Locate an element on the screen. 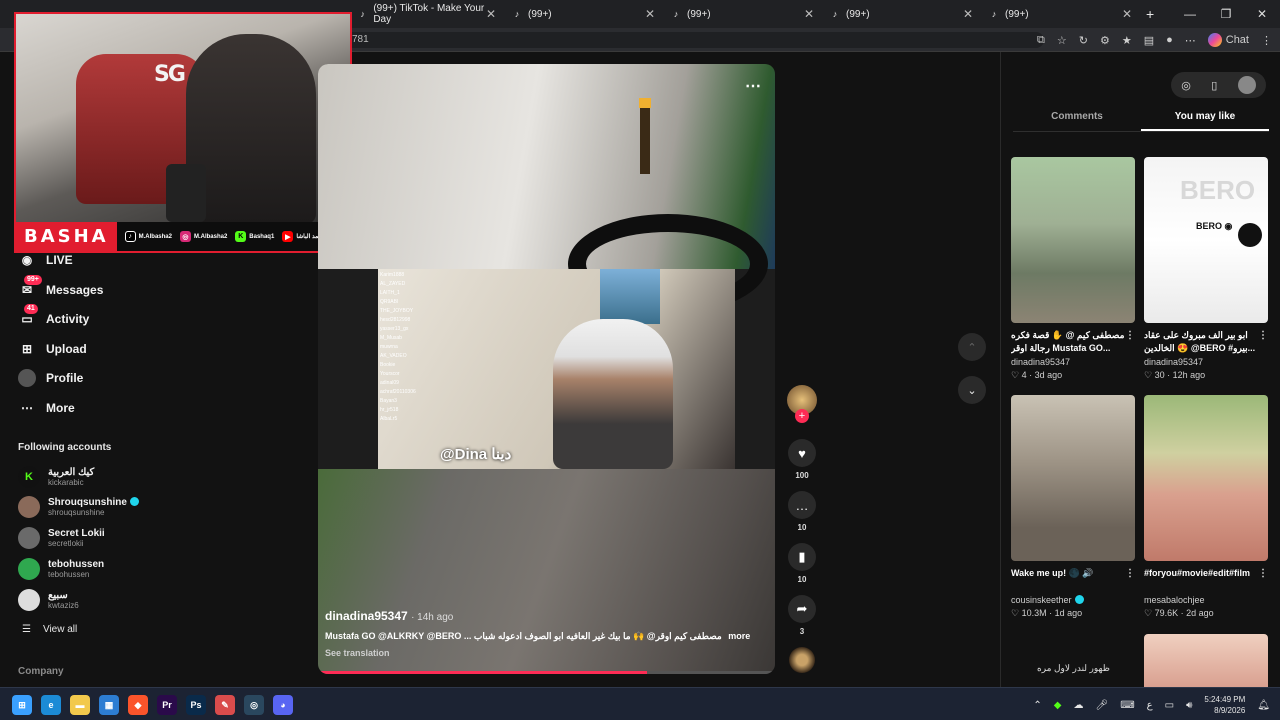  following-item: سبيع kwtaziz6 is located at coordinates (48, 600).